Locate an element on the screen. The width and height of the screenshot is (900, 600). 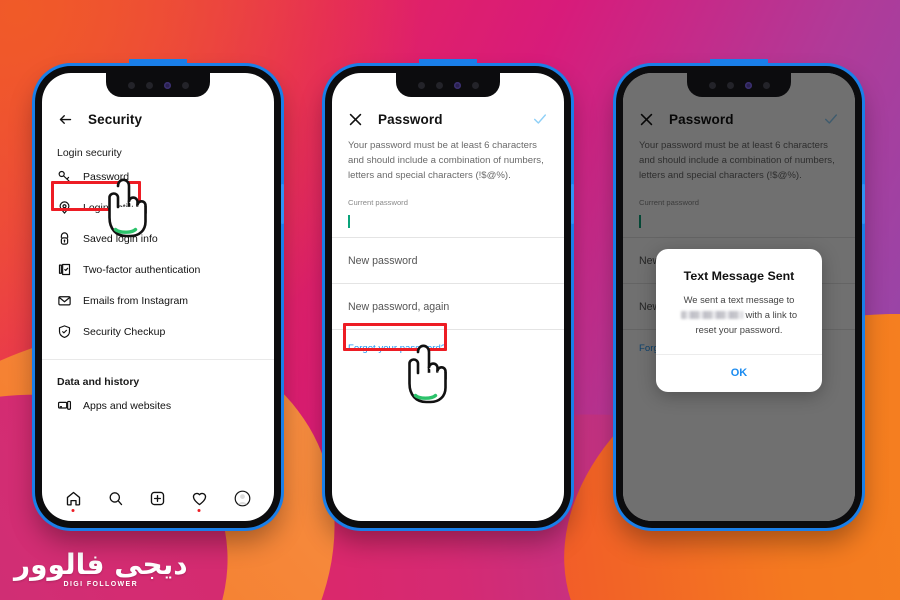
checkmark-icon is located at coordinates (540, 119).